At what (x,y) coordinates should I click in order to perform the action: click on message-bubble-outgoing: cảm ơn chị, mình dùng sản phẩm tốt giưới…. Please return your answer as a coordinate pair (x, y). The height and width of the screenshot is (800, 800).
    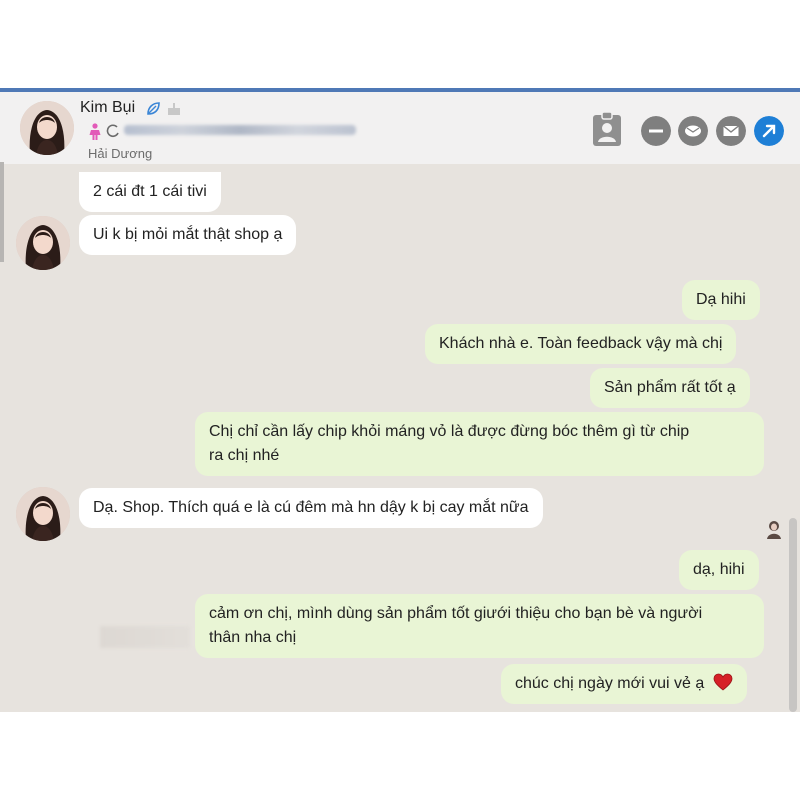
    Looking at the image, I should click on (479, 626).